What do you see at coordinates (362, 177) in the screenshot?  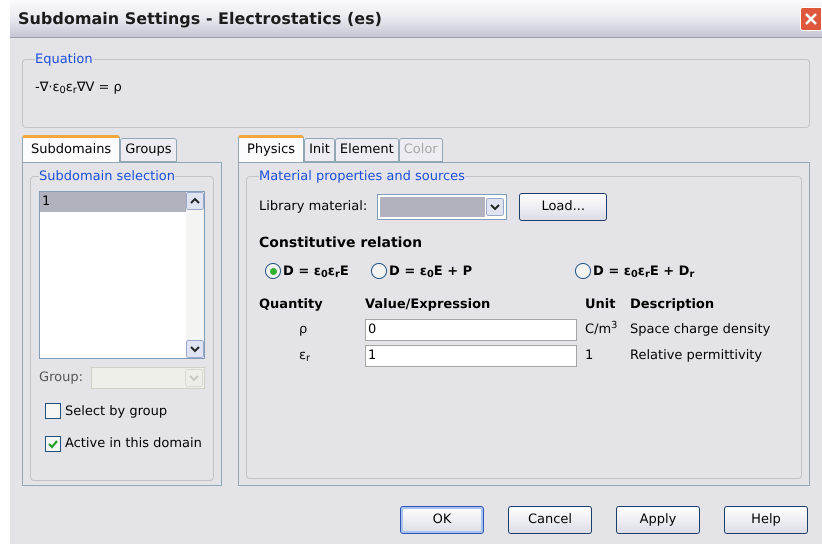 I see `group-title: Material properties and sources` at bounding box center [362, 177].